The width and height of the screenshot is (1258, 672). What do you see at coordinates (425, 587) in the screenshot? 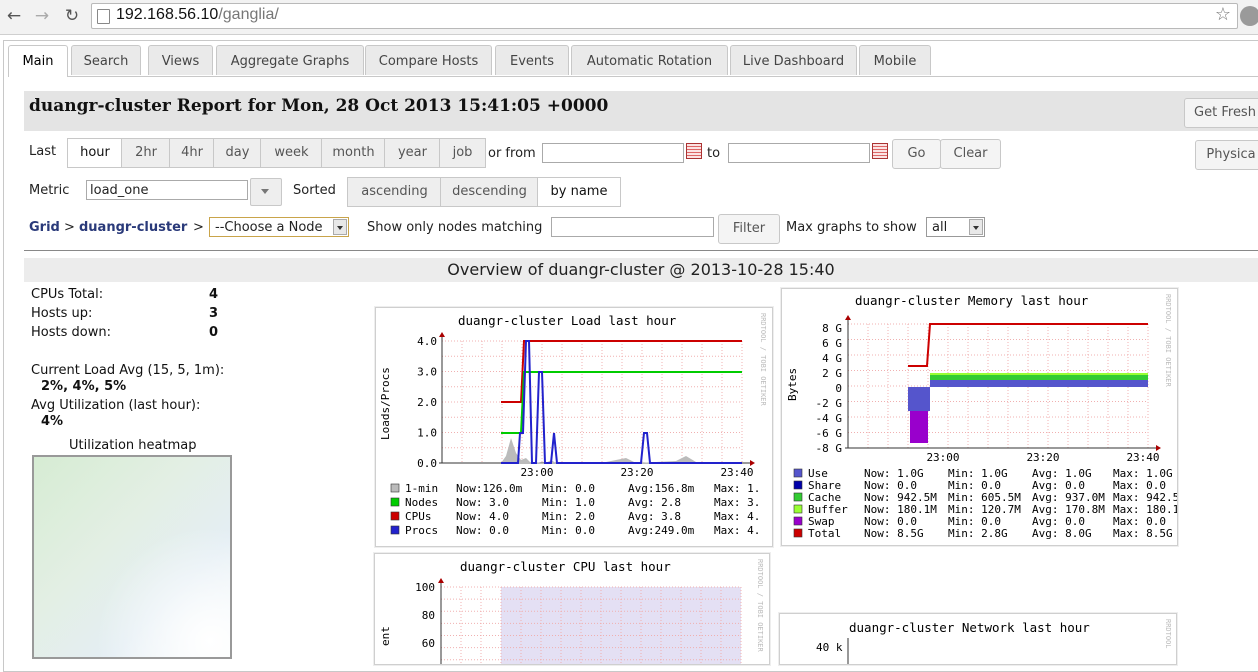
I see `cpu-ytick: 100` at bounding box center [425, 587].